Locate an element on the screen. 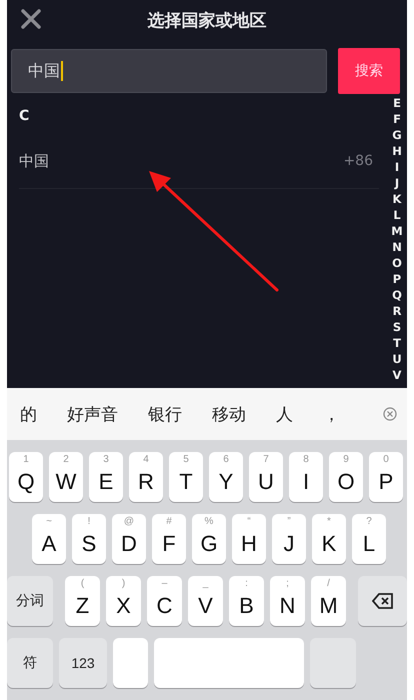  keyboard-key: ! S is located at coordinates (89, 539).